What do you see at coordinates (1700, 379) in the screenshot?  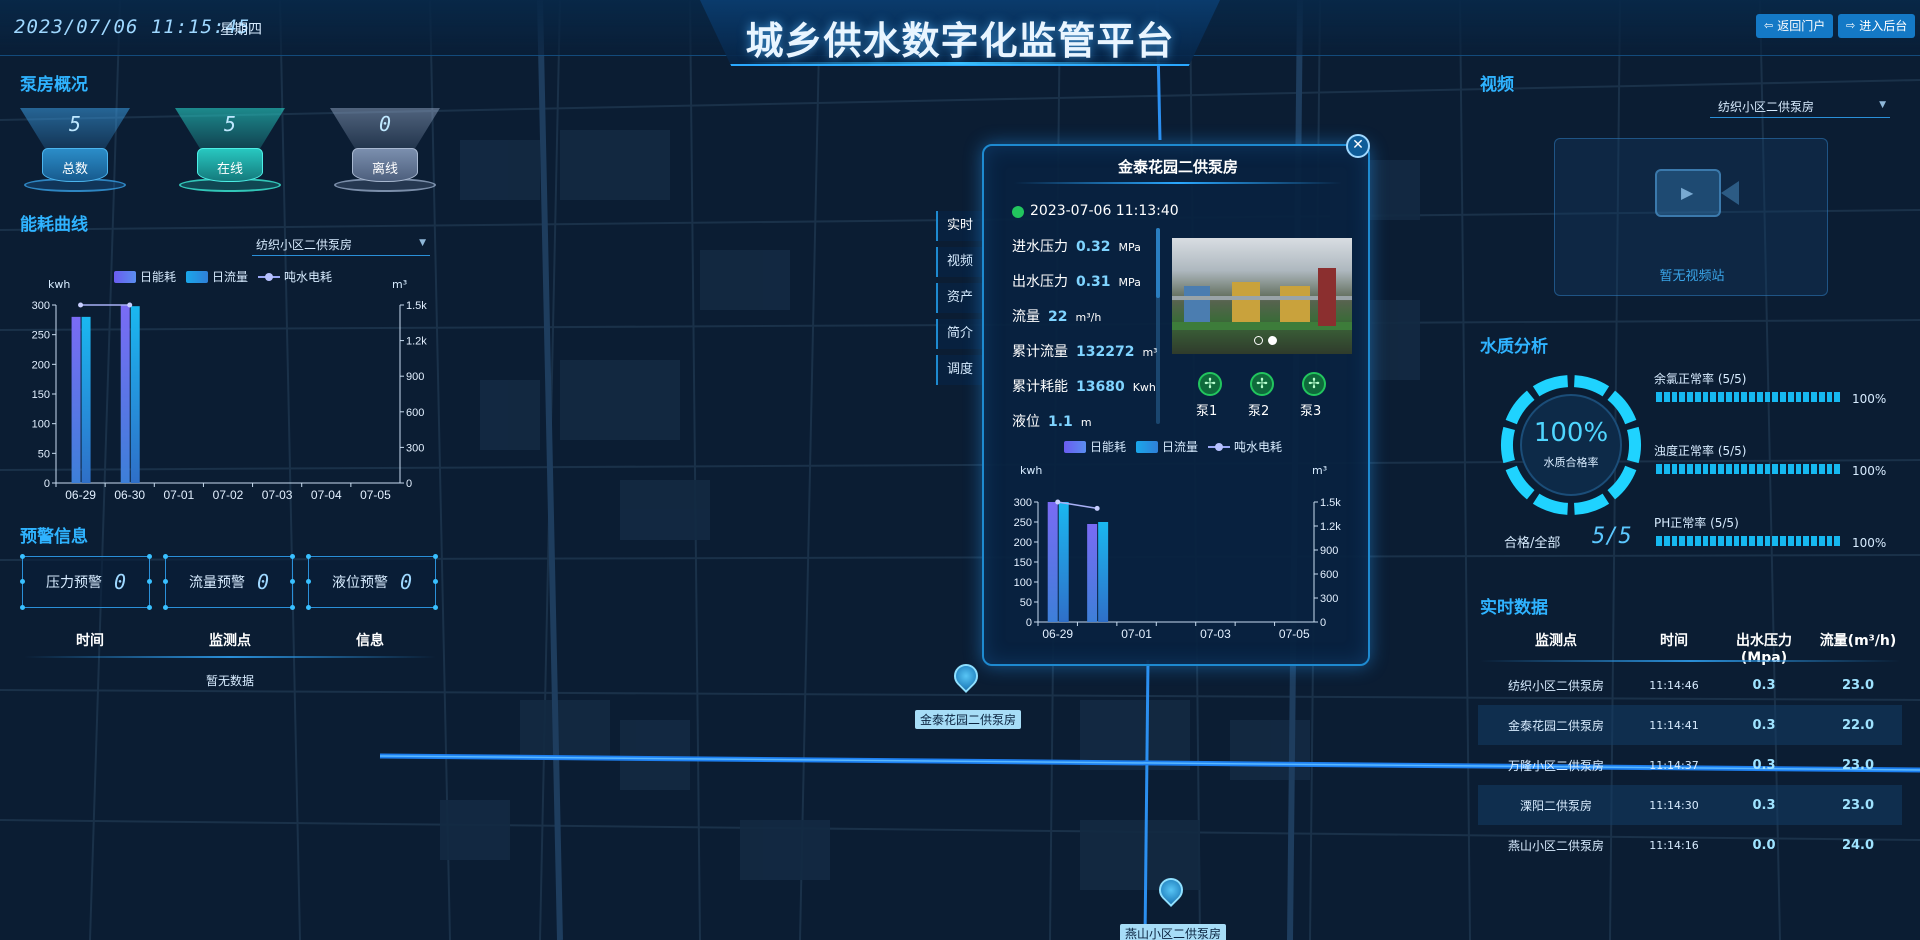 I see `quality-item-name: 余氯正常率 (5/5)` at bounding box center [1700, 379].